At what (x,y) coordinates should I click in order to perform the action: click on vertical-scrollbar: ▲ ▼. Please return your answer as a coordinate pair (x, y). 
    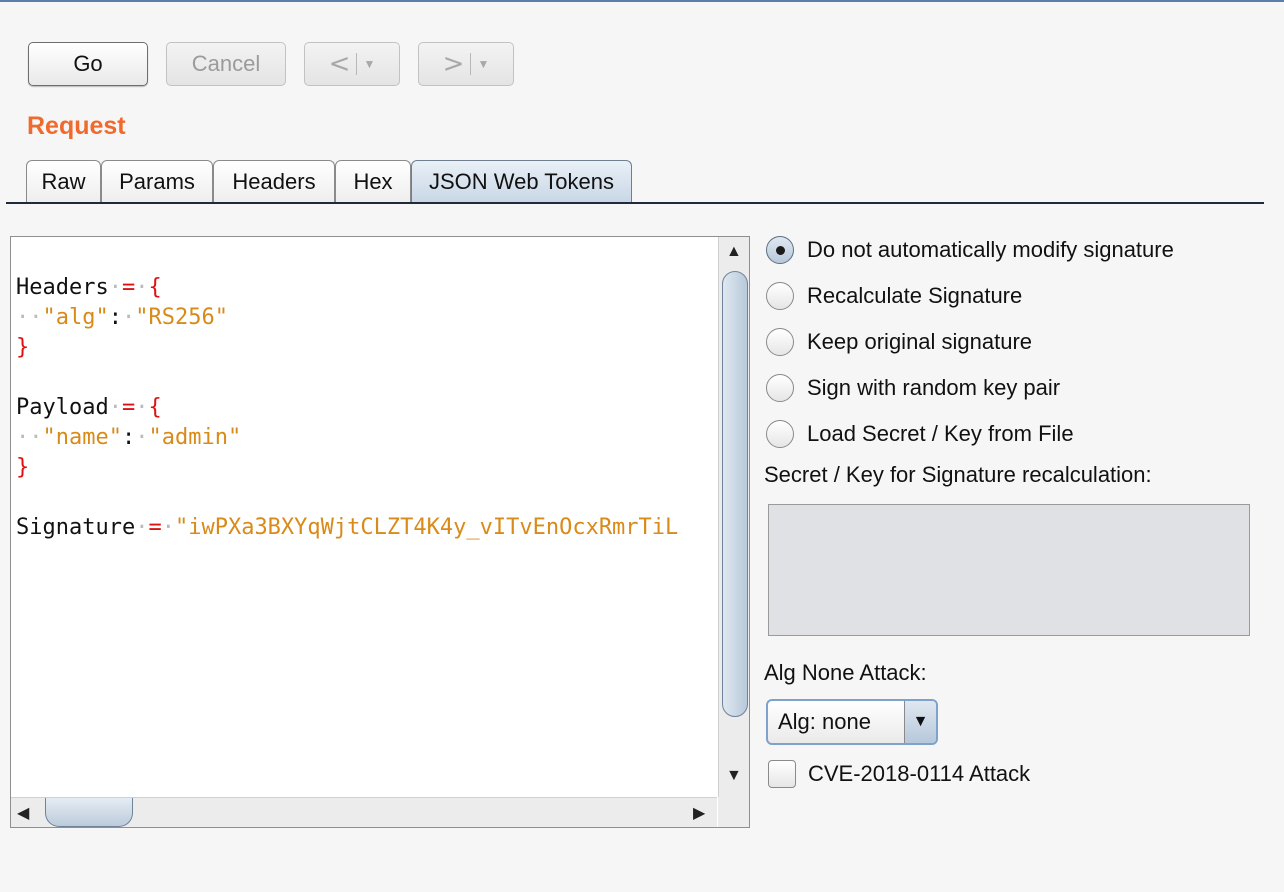
    Looking at the image, I should click on (733, 517).